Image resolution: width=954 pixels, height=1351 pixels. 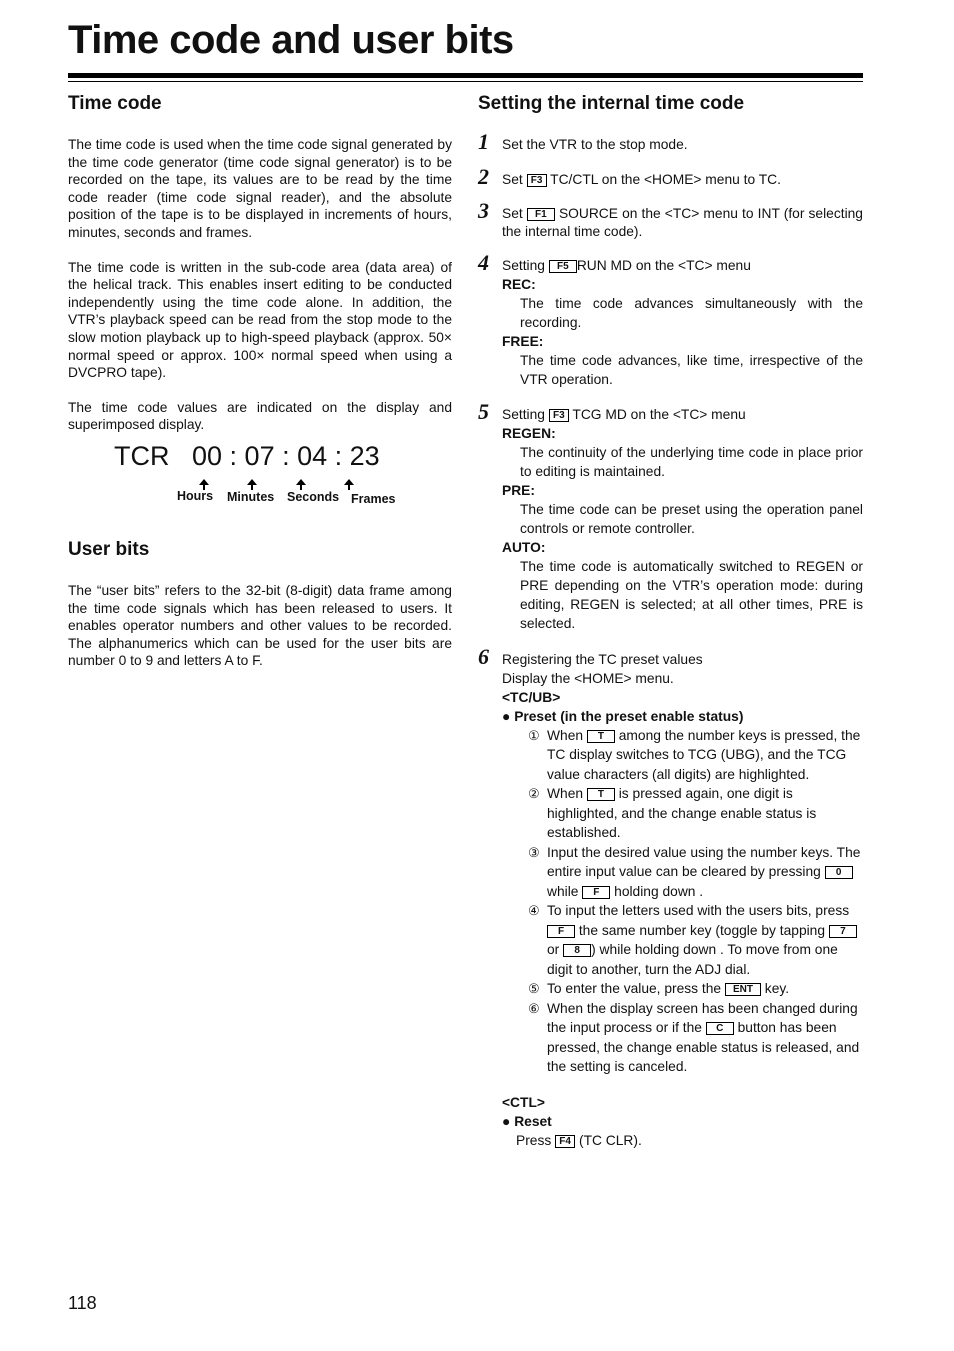 I want to click on sub-text: key., so click(x=777, y=989).